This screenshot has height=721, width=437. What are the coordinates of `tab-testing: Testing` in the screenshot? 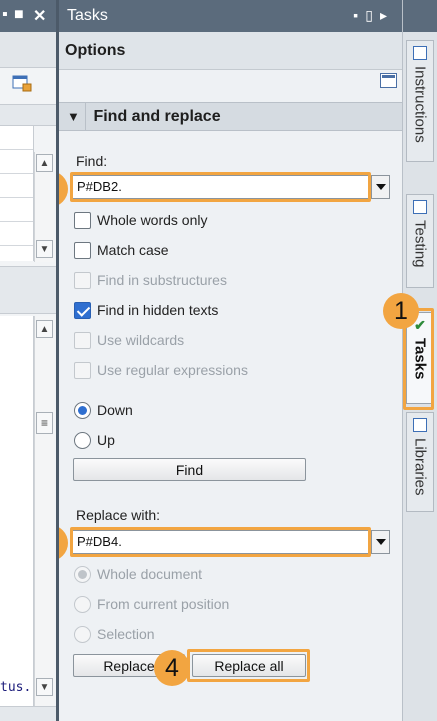 It's located at (420, 241).